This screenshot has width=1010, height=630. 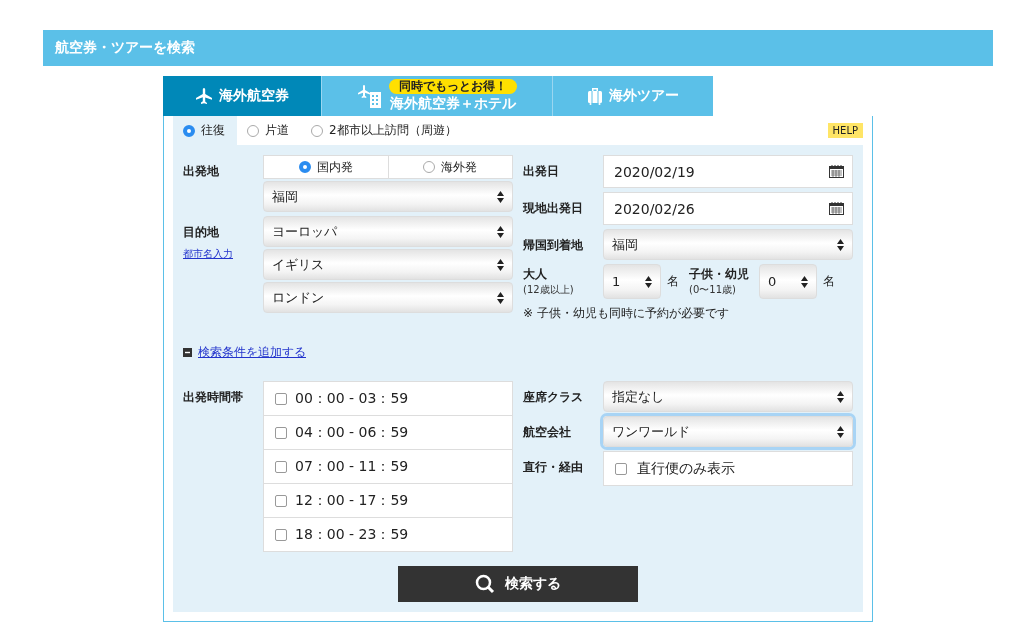 What do you see at coordinates (549, 290) in the screenshot?
I see `age-note: (12歳以上)` at bounding box center [549, 290].